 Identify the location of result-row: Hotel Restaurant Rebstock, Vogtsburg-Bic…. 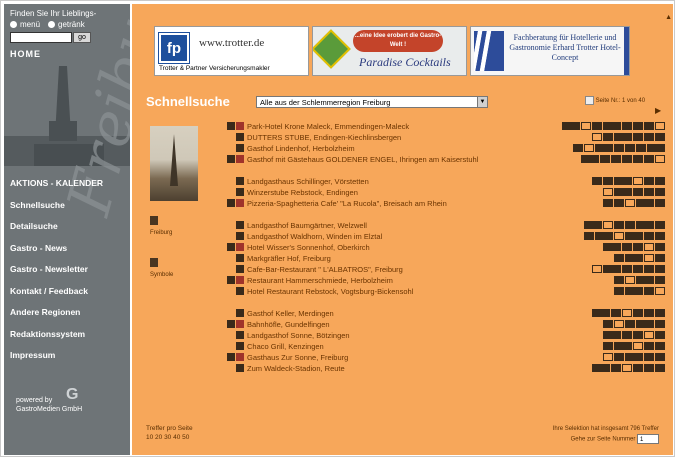
(445, 298).